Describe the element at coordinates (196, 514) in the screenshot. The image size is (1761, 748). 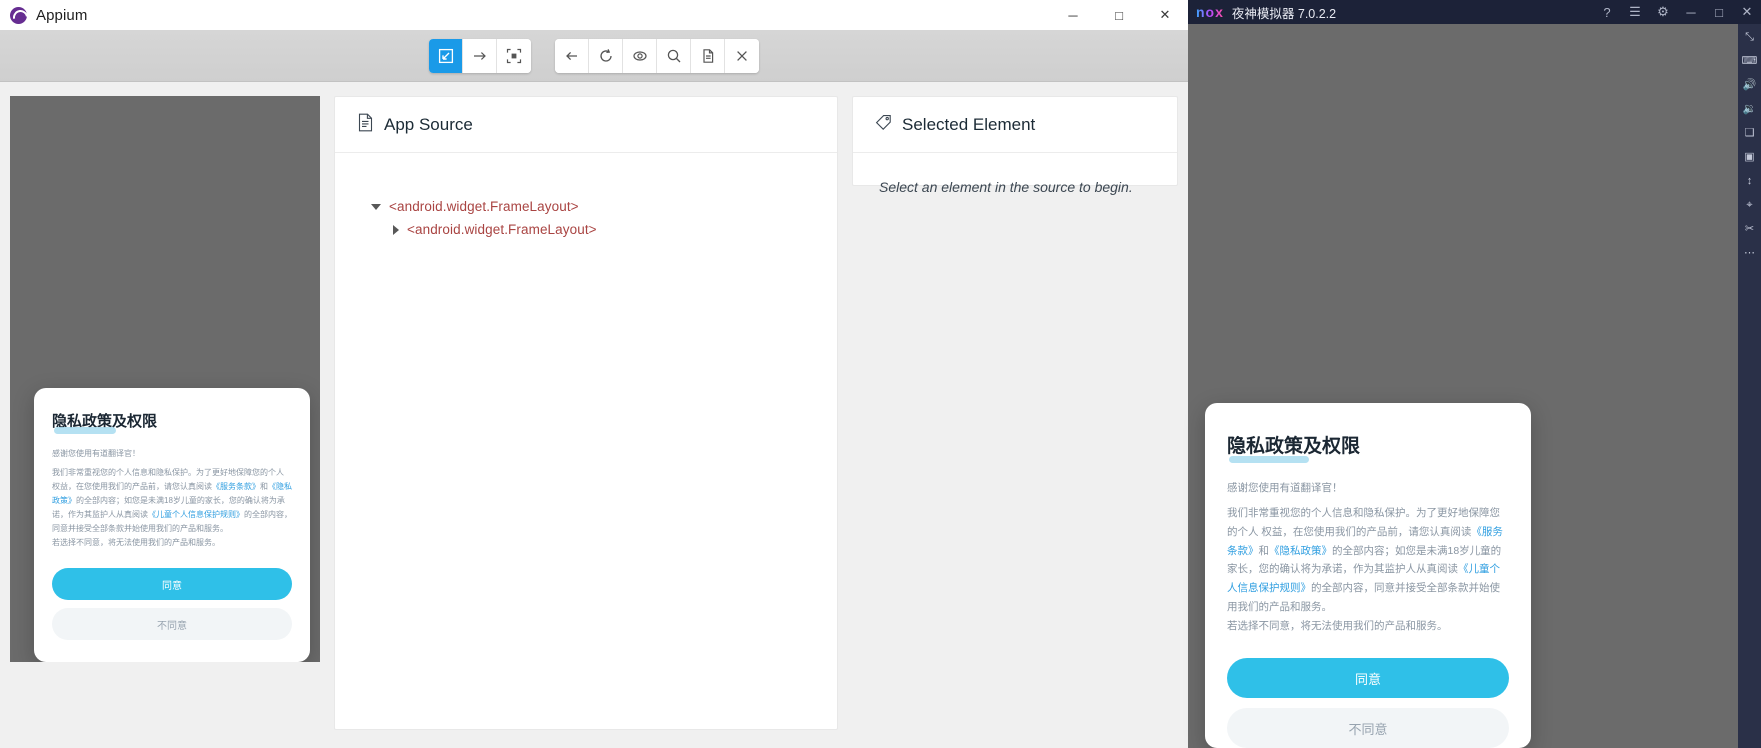
I see `children-protection-link: 《儿童个人信息保护规则》` at that location.